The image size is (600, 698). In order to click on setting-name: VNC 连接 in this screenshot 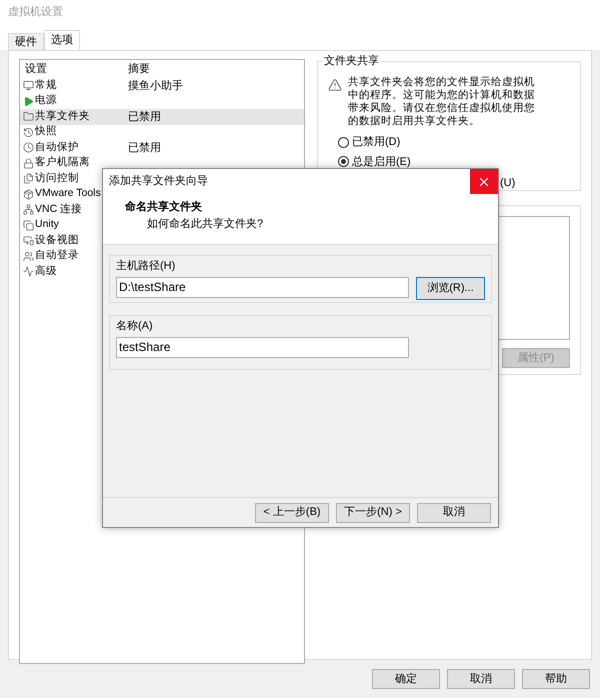, I will do `click(58, 209)`.